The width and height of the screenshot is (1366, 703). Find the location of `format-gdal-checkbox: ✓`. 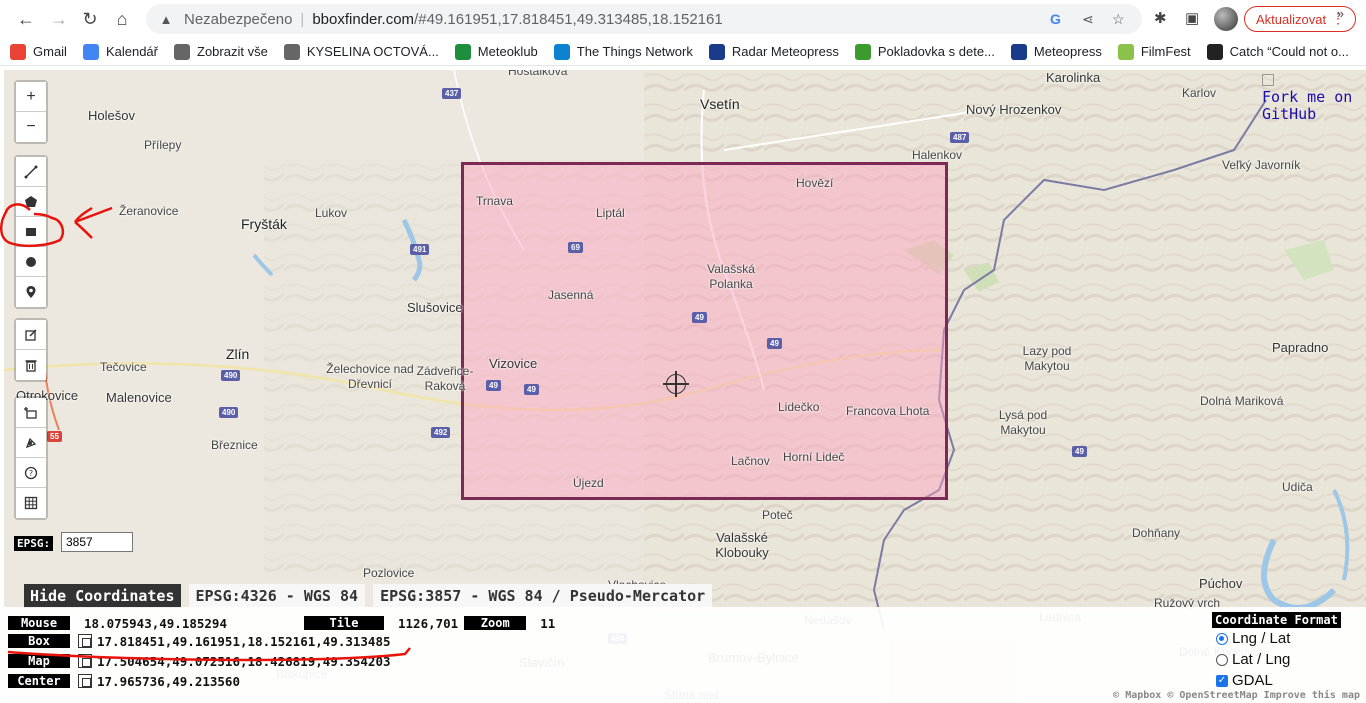

format-gdal-checkbox: ✓ is located at coordinates (1222, 680).